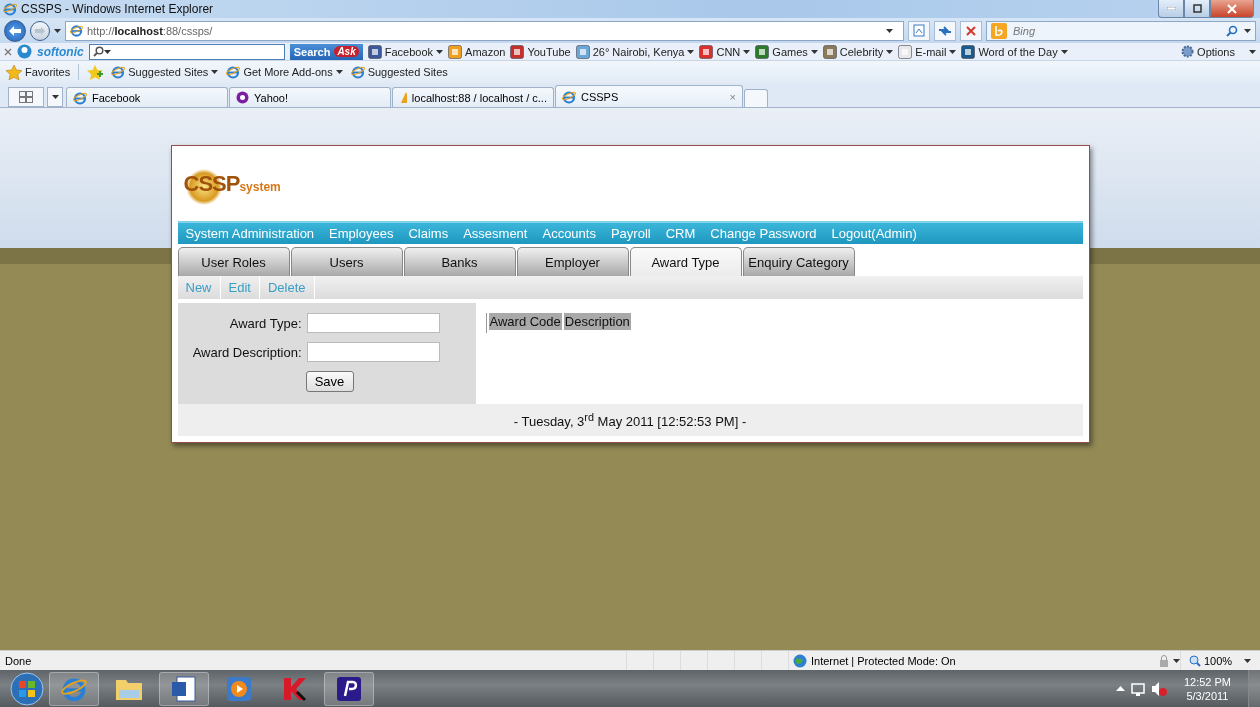  I want to click on show-hidden-icon, so click(1120, 688).